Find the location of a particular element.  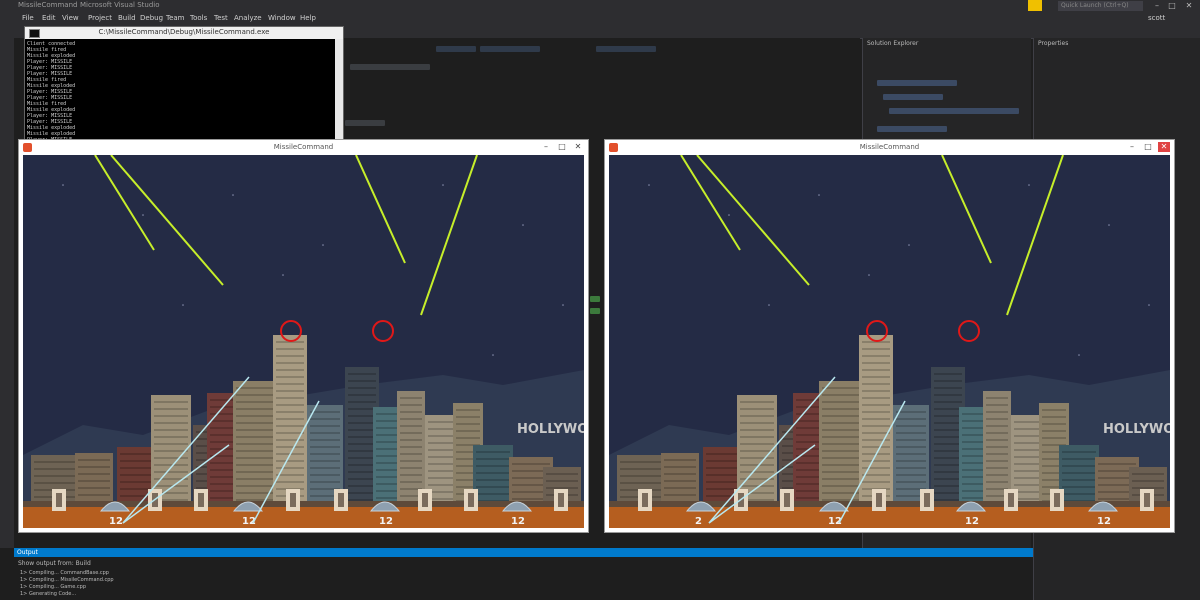

menu-file: File is located at coordinates (28, 18).